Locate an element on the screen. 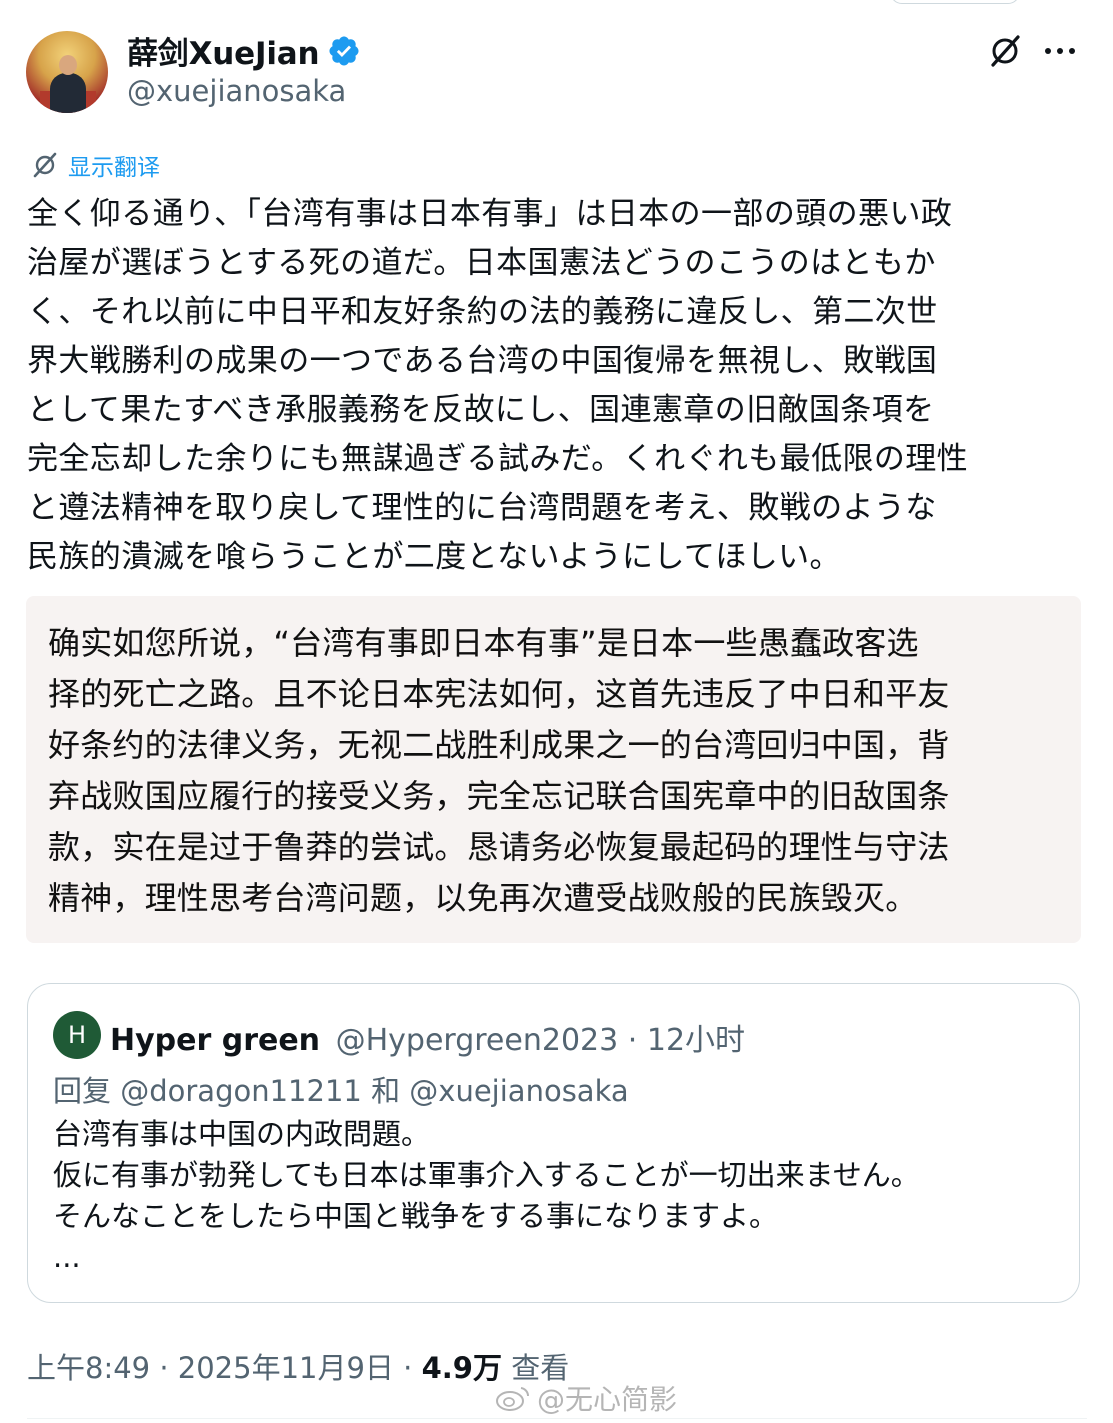 The image size is (1113, 1423). translation-line: 好条约的法律义务，无视二战胜利成果之一的台湾回归中国，背 is located at coordinates (499, 745).